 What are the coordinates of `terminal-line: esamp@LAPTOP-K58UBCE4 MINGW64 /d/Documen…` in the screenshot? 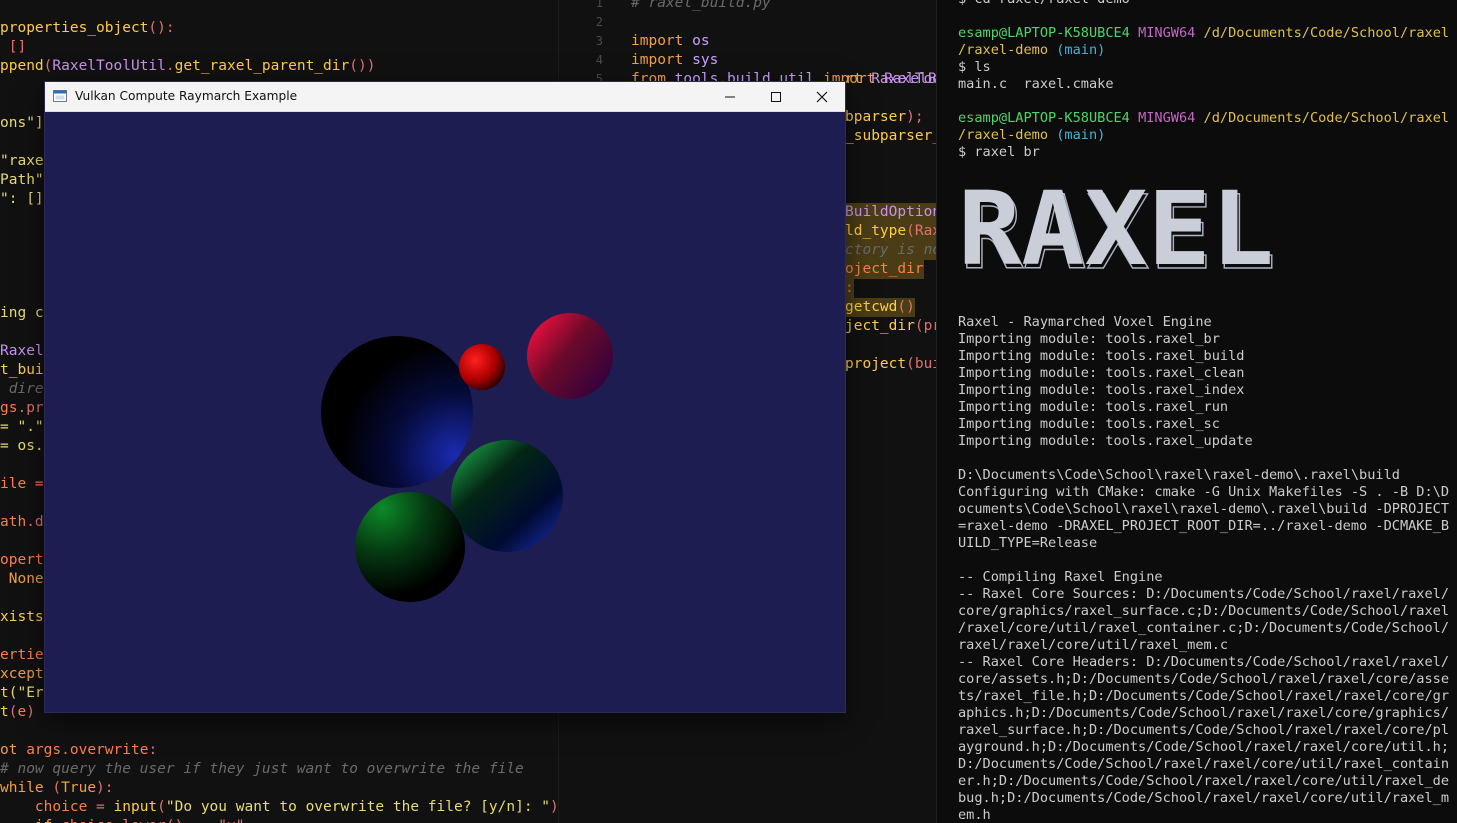 It's located at (1203, 118).